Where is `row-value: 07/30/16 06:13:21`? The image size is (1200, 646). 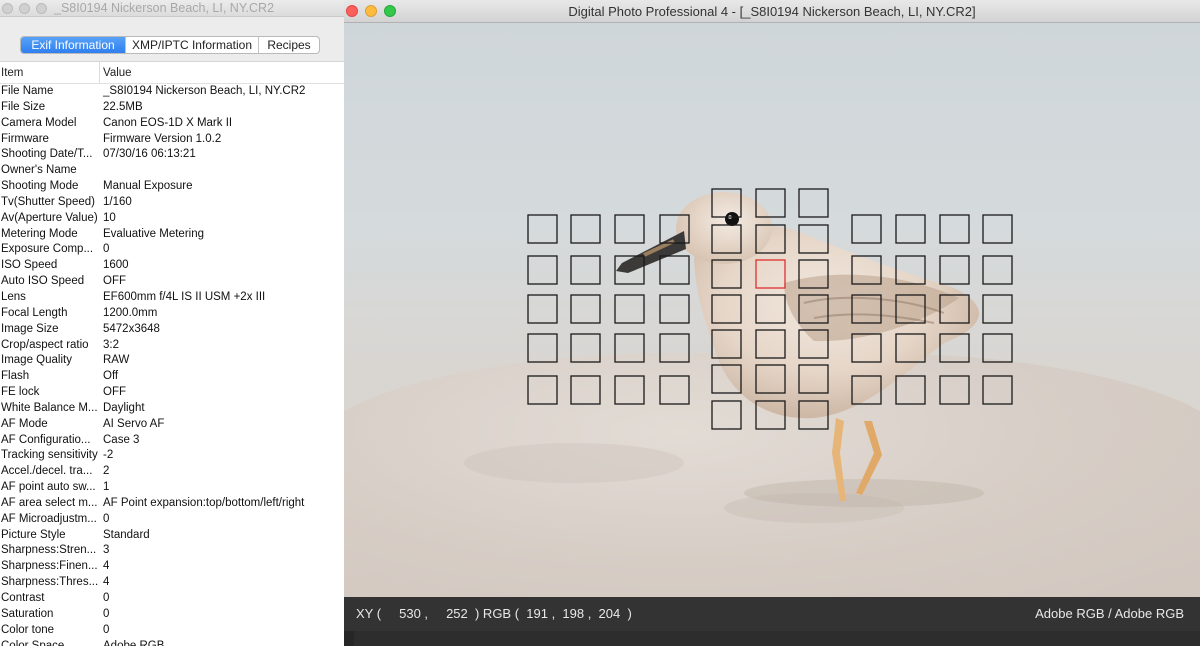
row-value: 07/30/16 06:13:21 is located at coordinates (149, 154).